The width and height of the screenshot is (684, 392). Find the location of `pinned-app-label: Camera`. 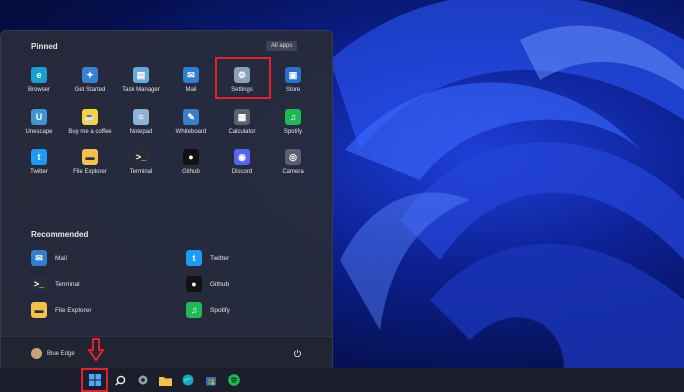

pinned-app-label: Camera is located at coordinates (293, 172).